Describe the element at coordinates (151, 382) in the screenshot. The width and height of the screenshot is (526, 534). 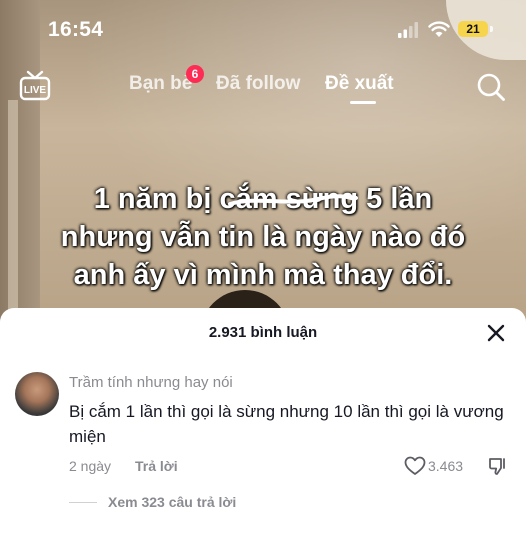
I see `comment-username: Trầm tính nhưng hay nói` at that location.